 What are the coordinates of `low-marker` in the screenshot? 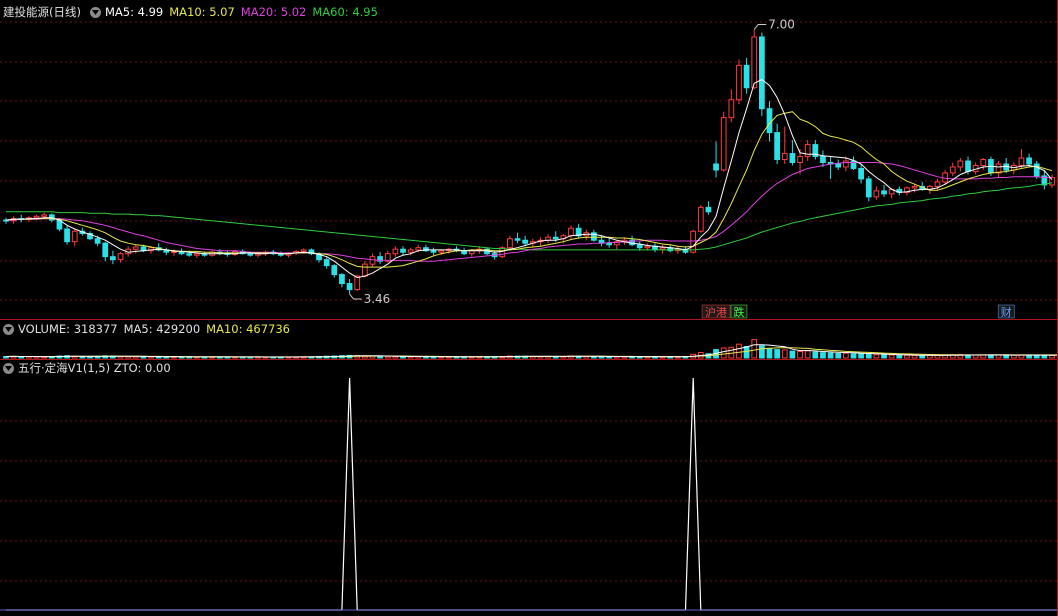 It's located at (355, 296).